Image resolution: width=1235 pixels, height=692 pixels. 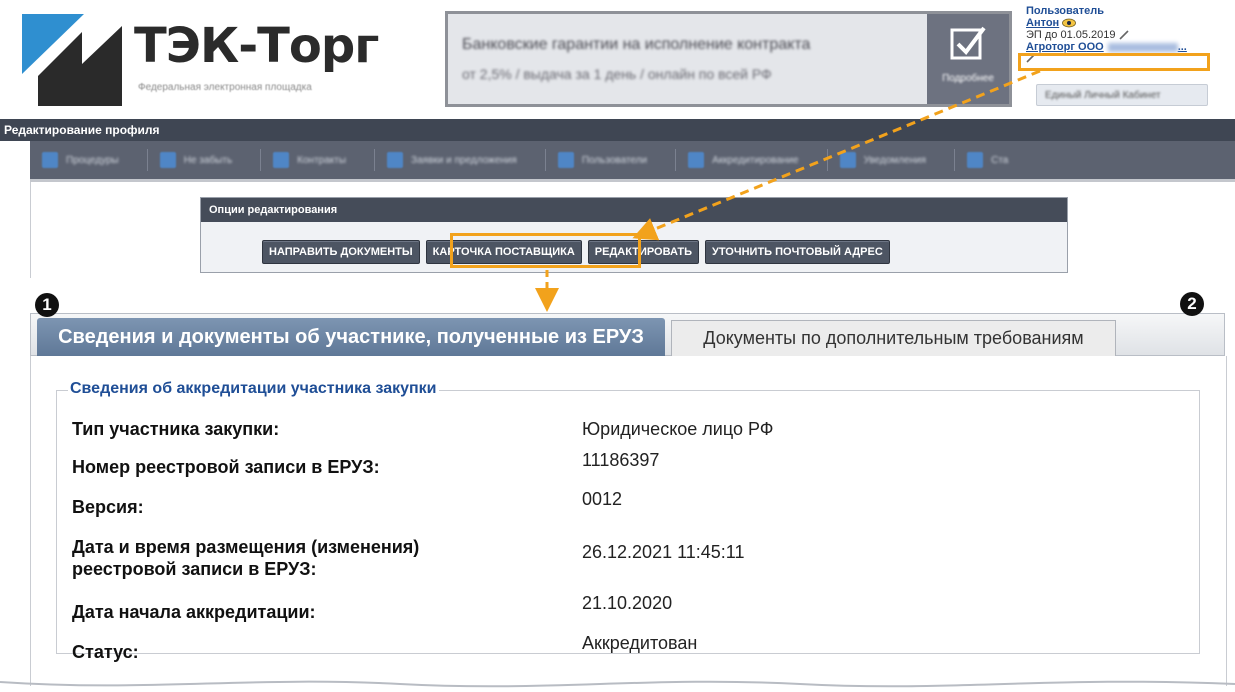 I want to click on organization-name: Агроторг ООО, so click(x=1065, y=47).